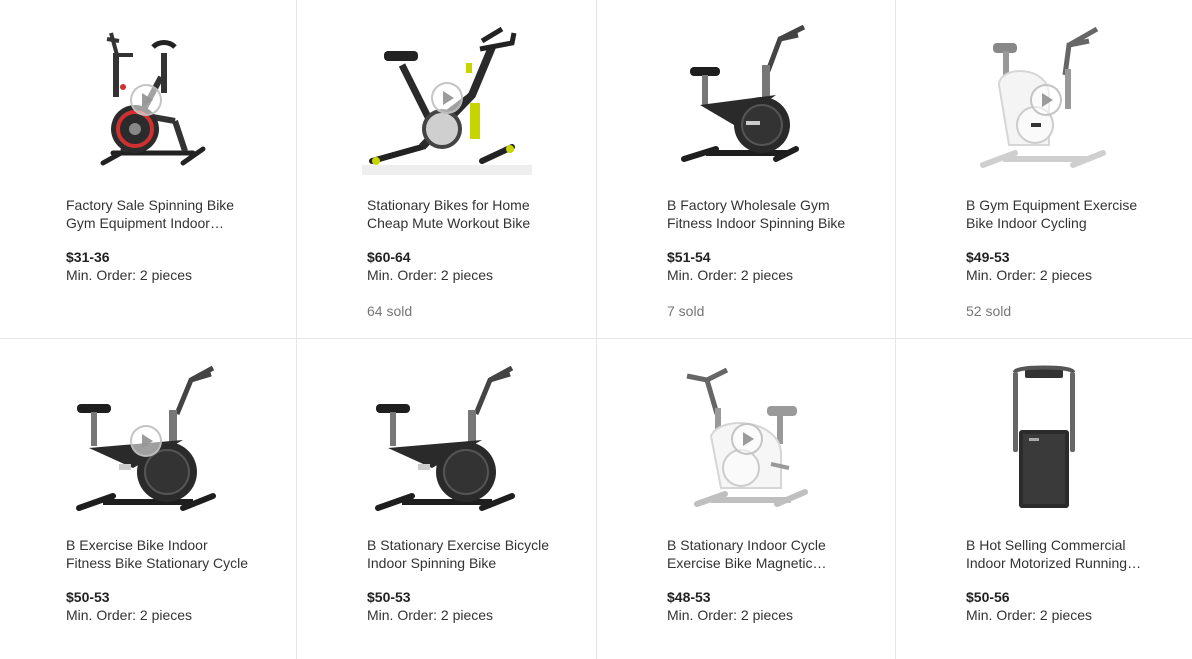 This screenshot has height=659, width=1192. I want to click on product-price: $50-56, so click(988, 597).